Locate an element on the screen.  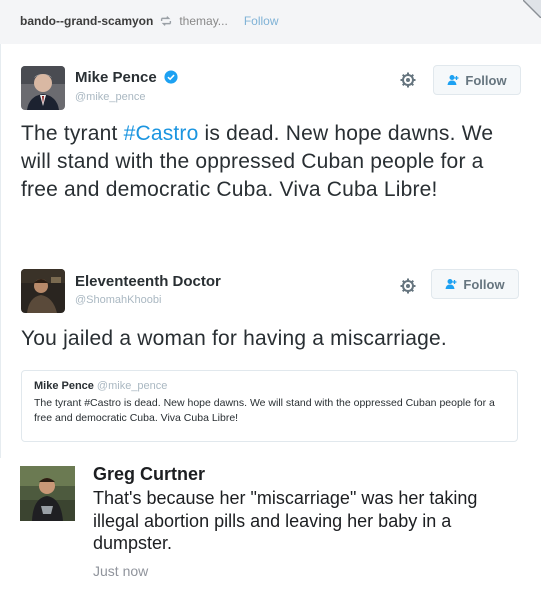
post-header: bando--grand-scamyon themay... Follow is located at coordinates (270, 22).